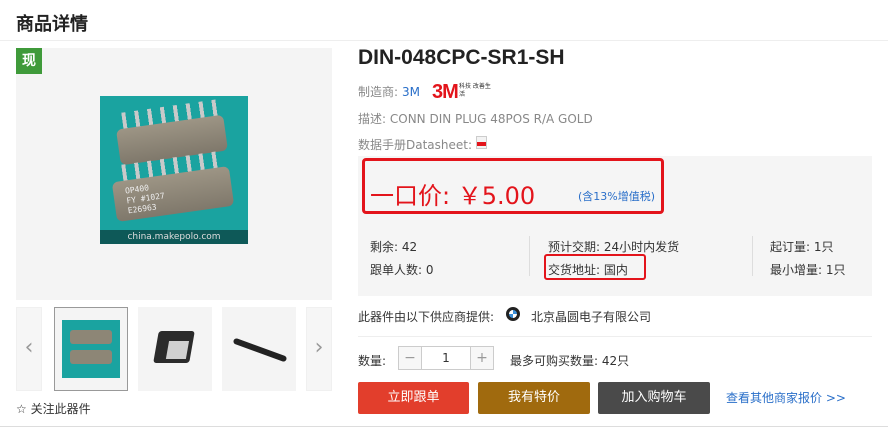  I want to click on description-label: 描述:, so click(372, 119).